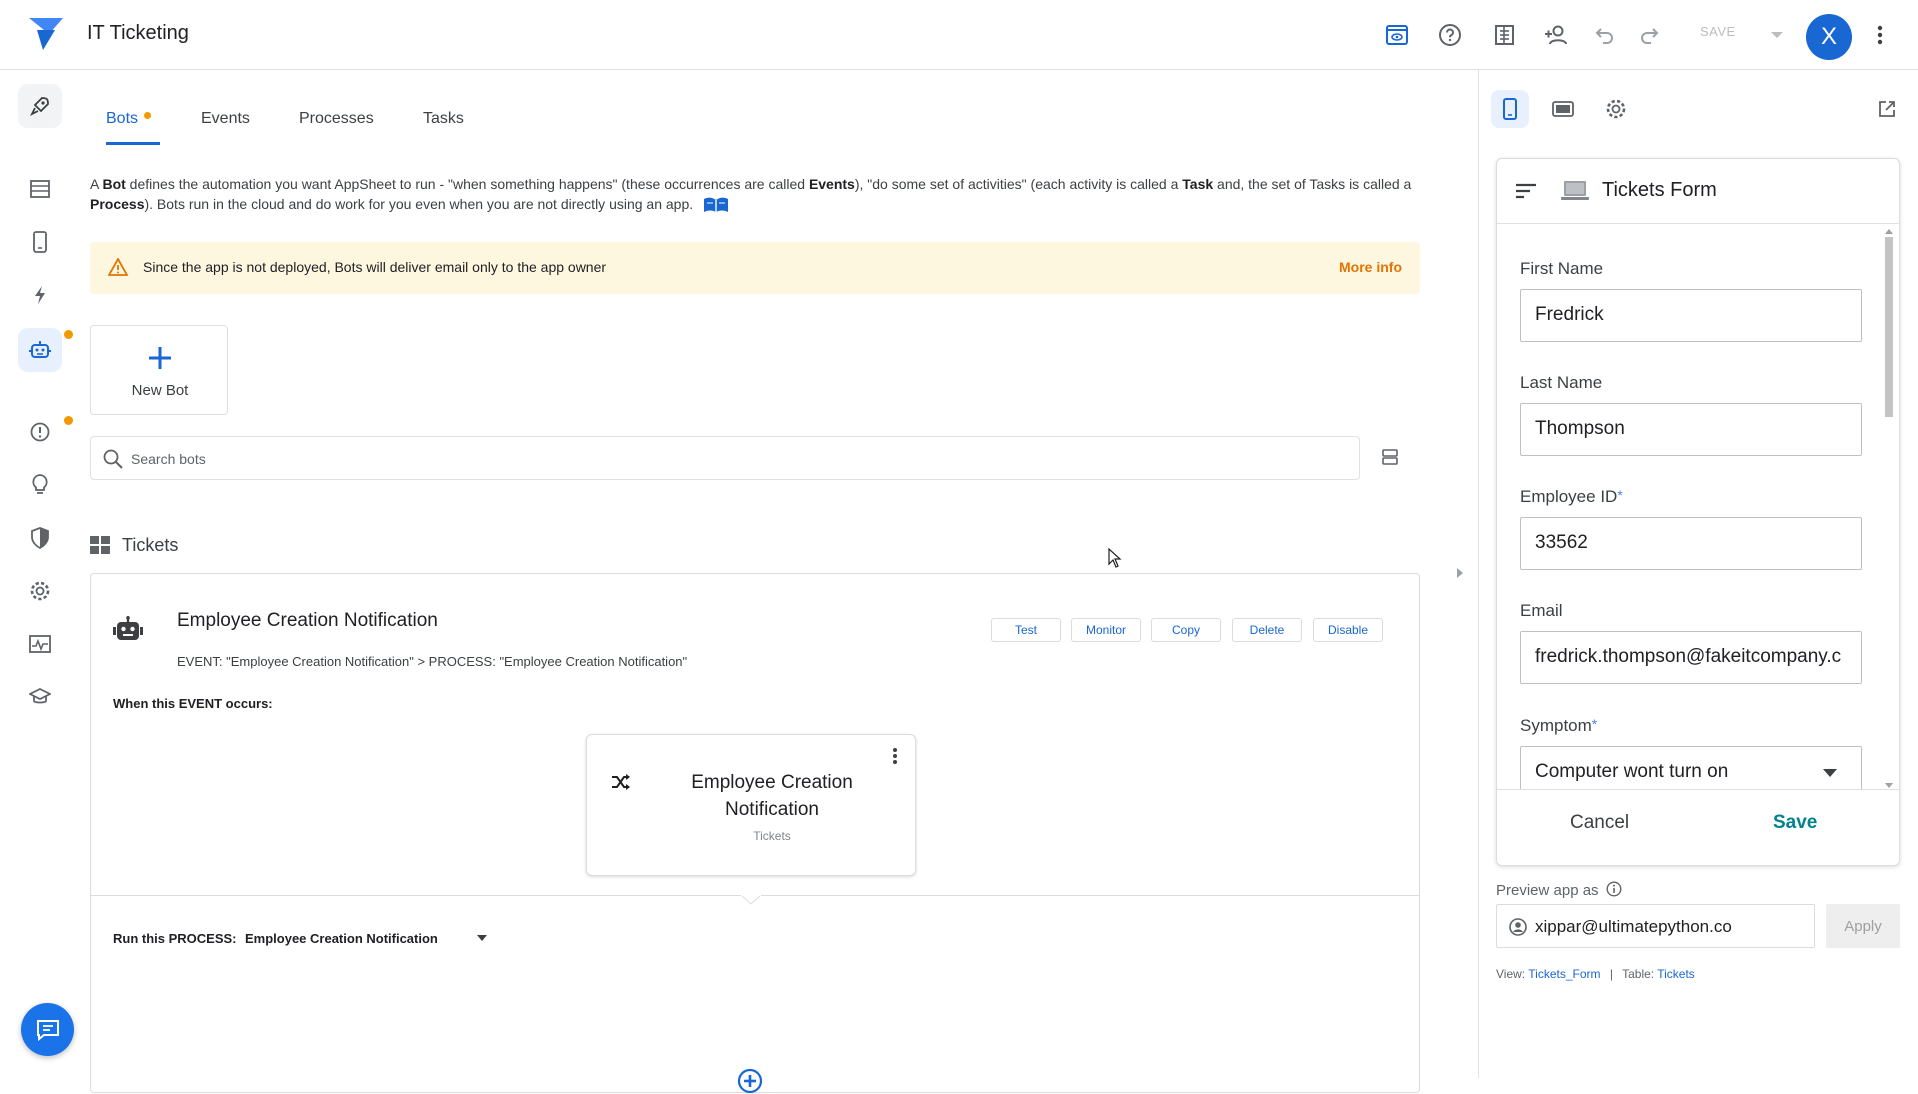 This screenshot has height=1094, width=1918. I want to click on active-tab-indicator, so click(133, 143).